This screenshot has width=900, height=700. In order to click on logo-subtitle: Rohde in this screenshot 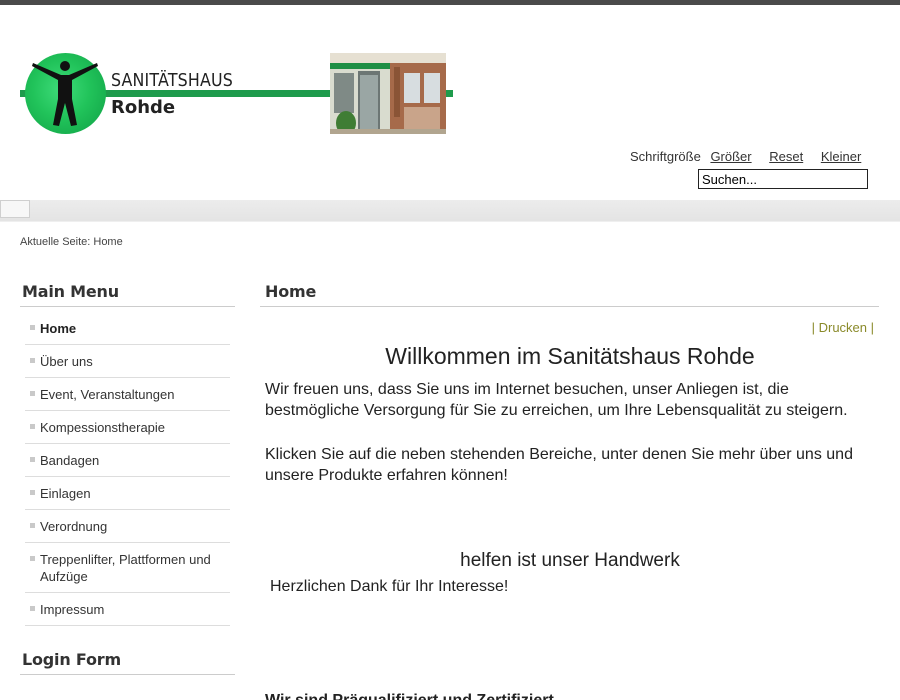, I will do `click(143, 107)`.